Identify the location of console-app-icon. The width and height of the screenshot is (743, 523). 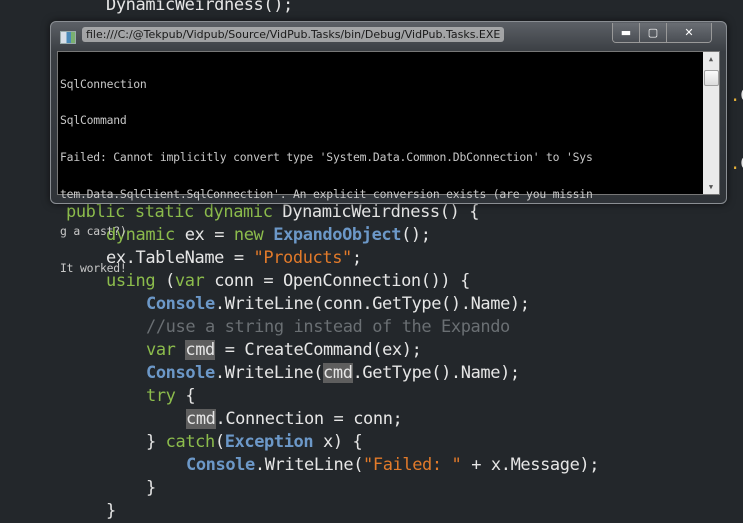
(68, 37).